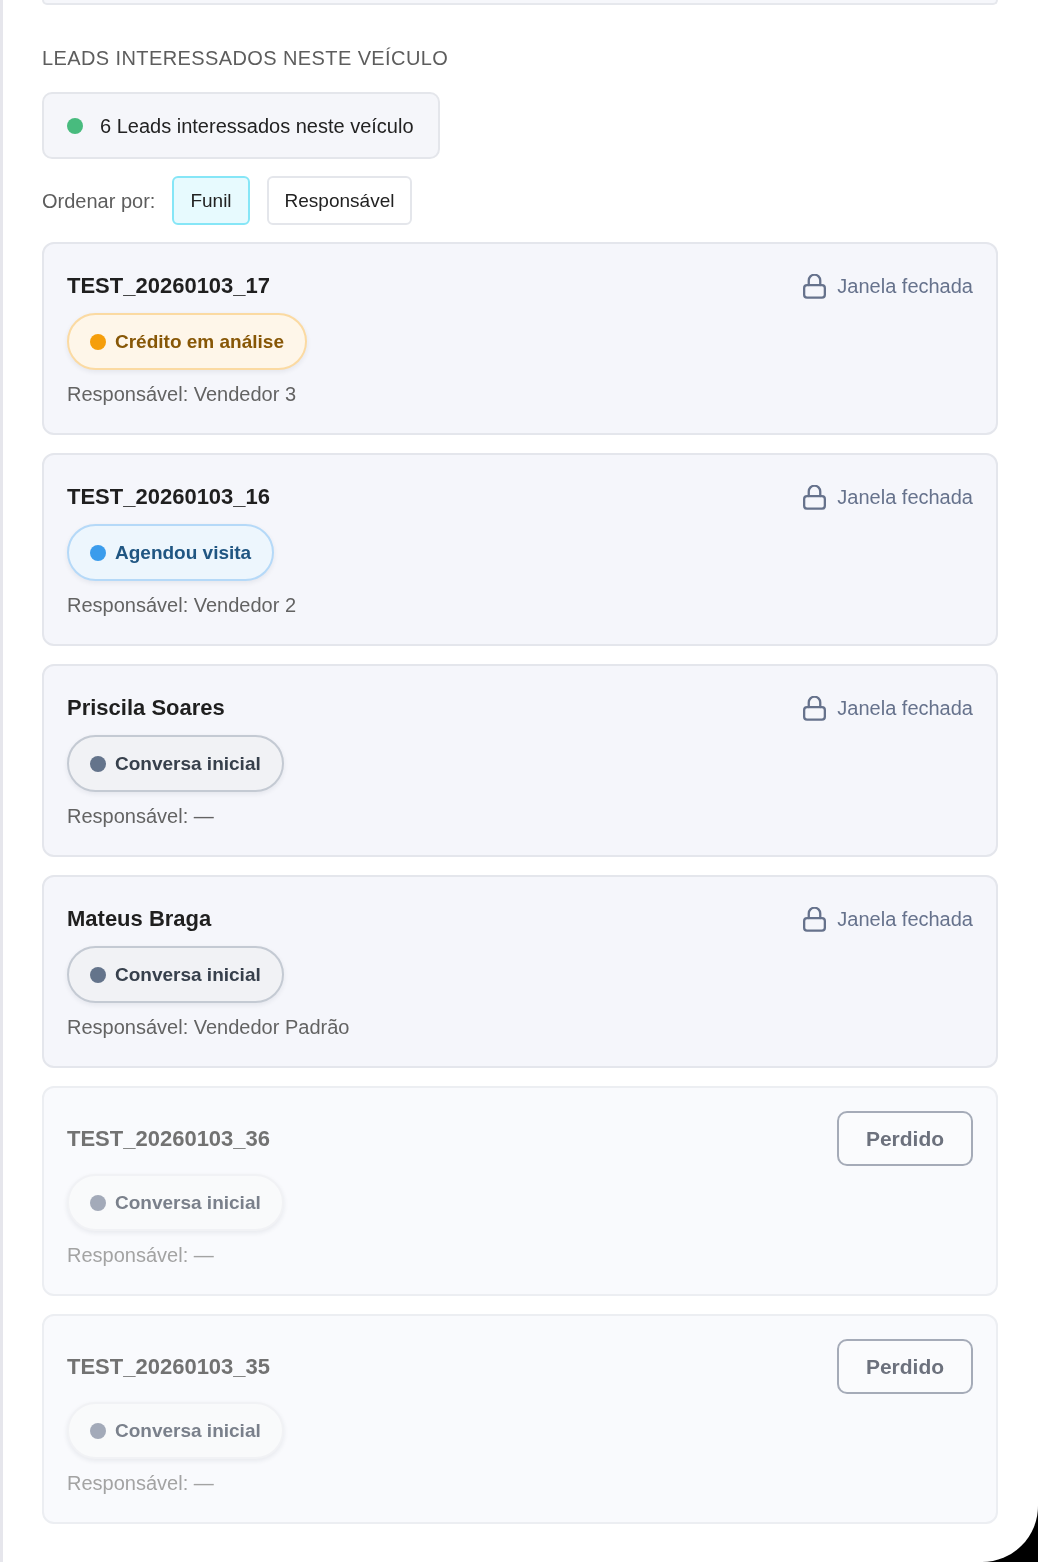 The width and height of the screenshot is (1038, 1562). What do you see at coordinates (199, 341) in the screenshot?
I see `stage-label: Crédito em análise` at bounding box center [199, 341].